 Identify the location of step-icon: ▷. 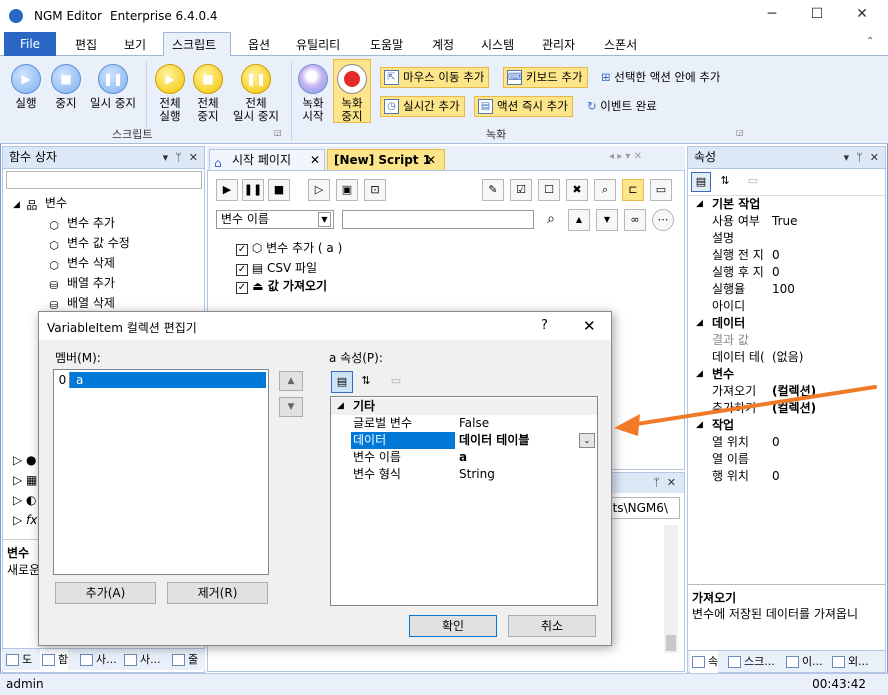
(319, 190).